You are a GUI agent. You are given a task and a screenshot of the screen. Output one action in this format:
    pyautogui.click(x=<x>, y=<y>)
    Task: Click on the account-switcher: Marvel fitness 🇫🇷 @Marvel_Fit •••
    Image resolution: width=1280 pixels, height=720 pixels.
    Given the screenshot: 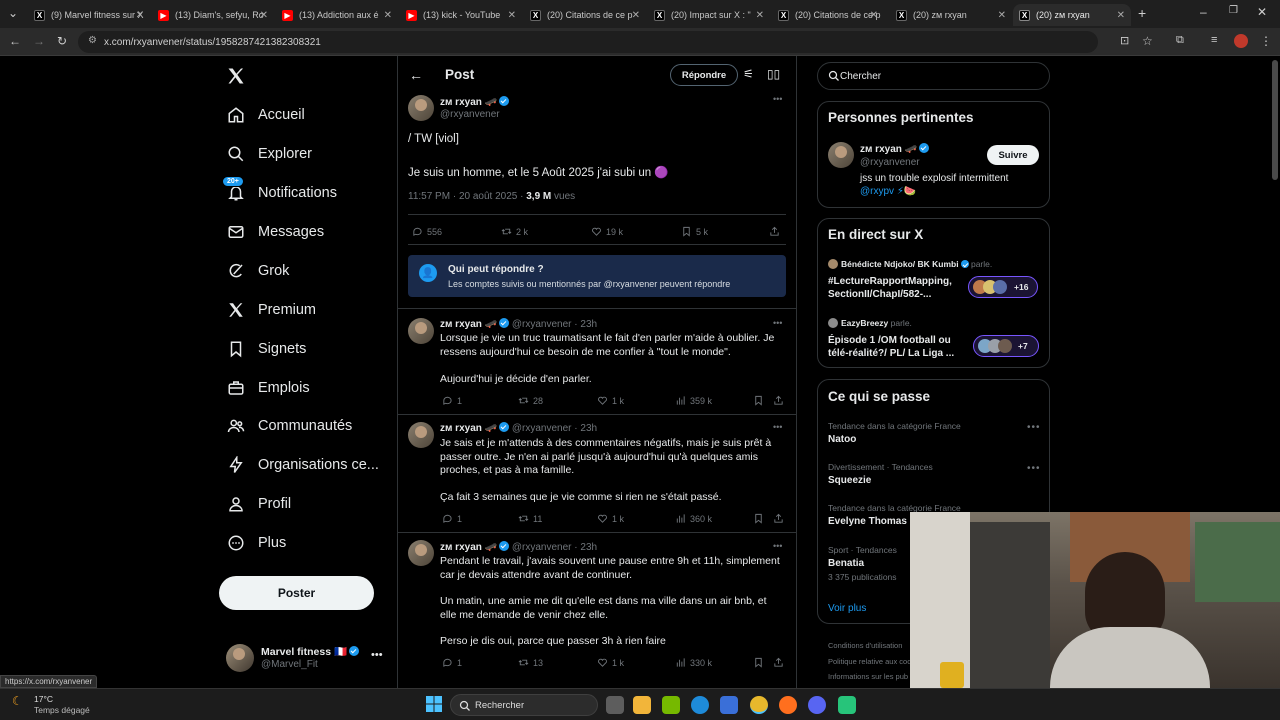 What is the action you would take?
    pyautogui.click(x=306, y=660)
    